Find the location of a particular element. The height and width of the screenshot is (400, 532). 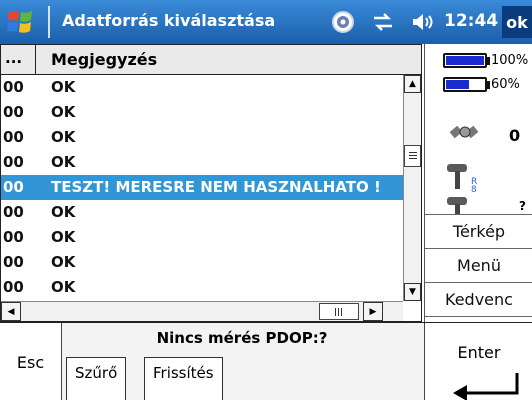

satellite-count: 0 is located at coordinates (515, 135).